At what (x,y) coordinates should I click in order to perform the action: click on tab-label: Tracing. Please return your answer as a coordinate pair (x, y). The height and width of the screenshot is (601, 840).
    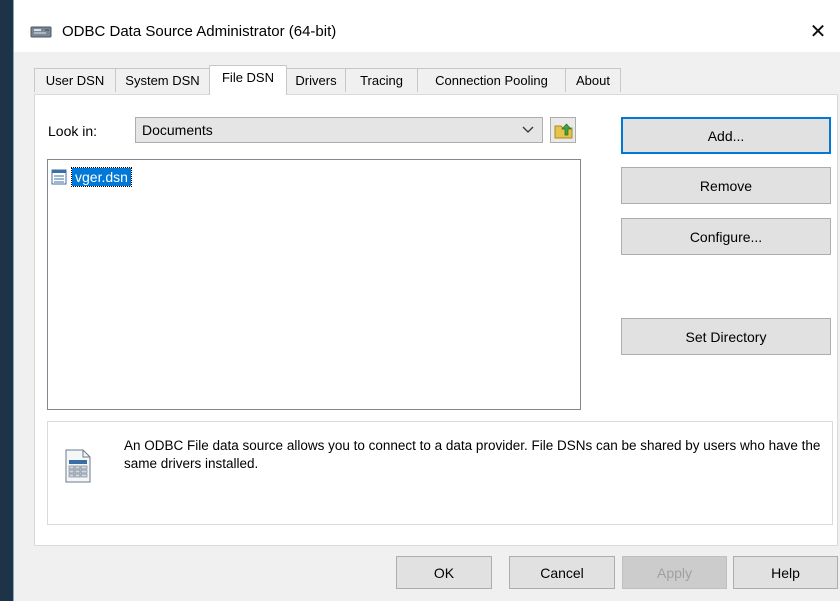
    Looking at the image, I should click on (381, 80).